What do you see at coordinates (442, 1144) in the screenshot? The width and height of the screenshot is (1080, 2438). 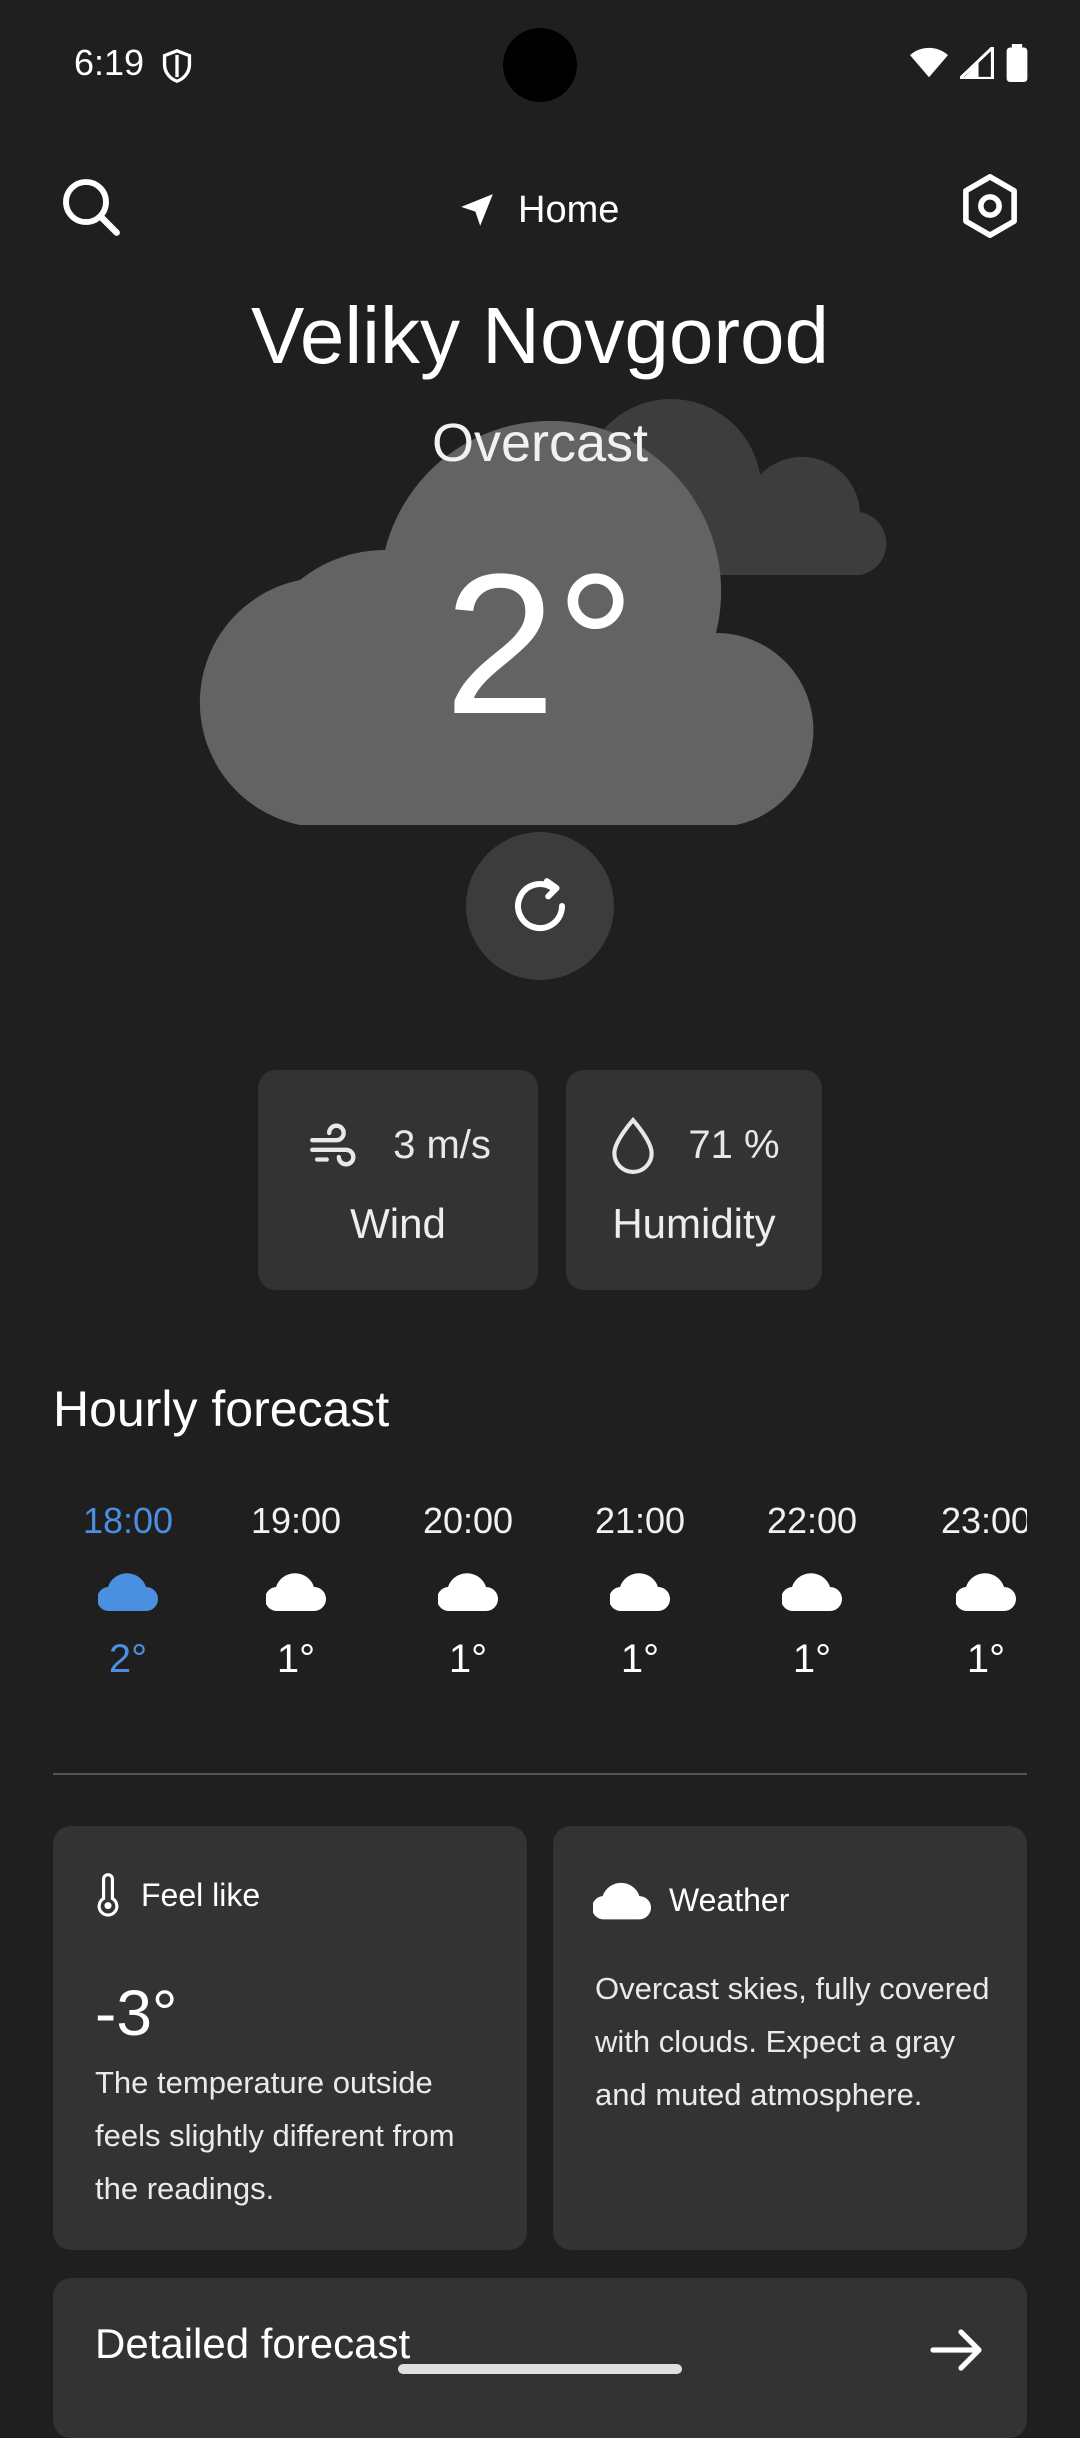 I see `wind-value: 3 m/s` at bounding box center [442, 1144].